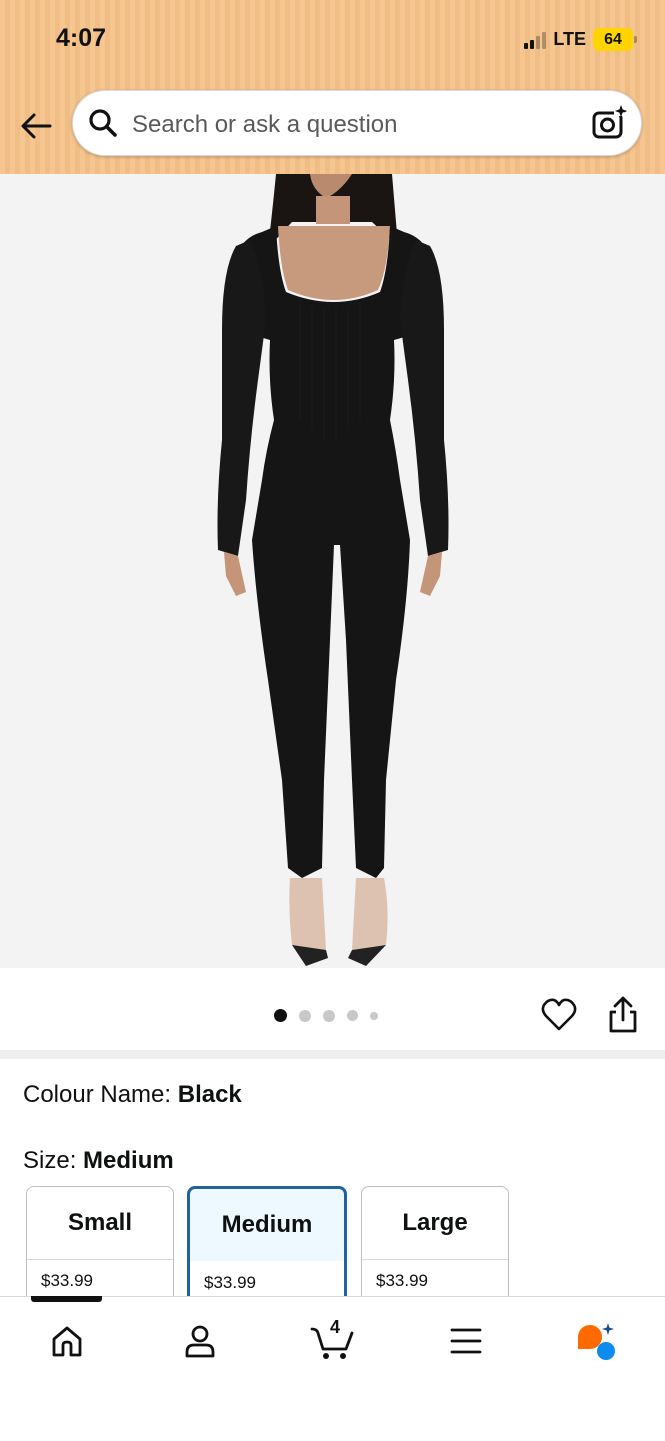 This screenshot has height=1441, width=665. I want to click on search-placeholder: Search or ask a question, so click(265, 124).